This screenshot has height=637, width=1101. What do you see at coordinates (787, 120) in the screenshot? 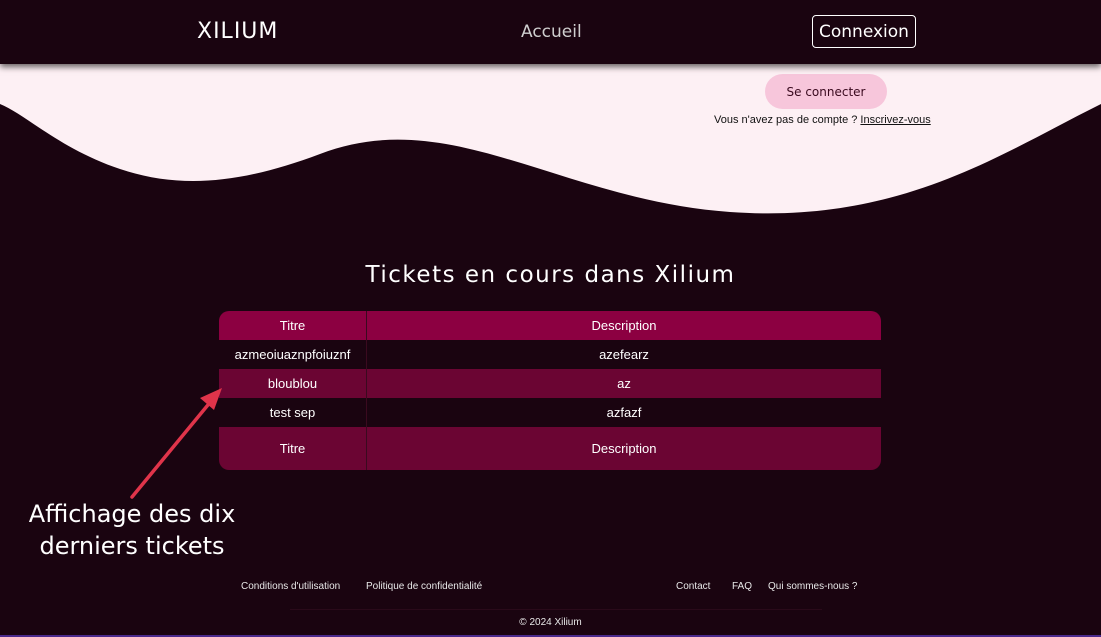
I see `signup-prompt-text: Vous n'avez pas de compte ?` at bounding box center [787, 120].